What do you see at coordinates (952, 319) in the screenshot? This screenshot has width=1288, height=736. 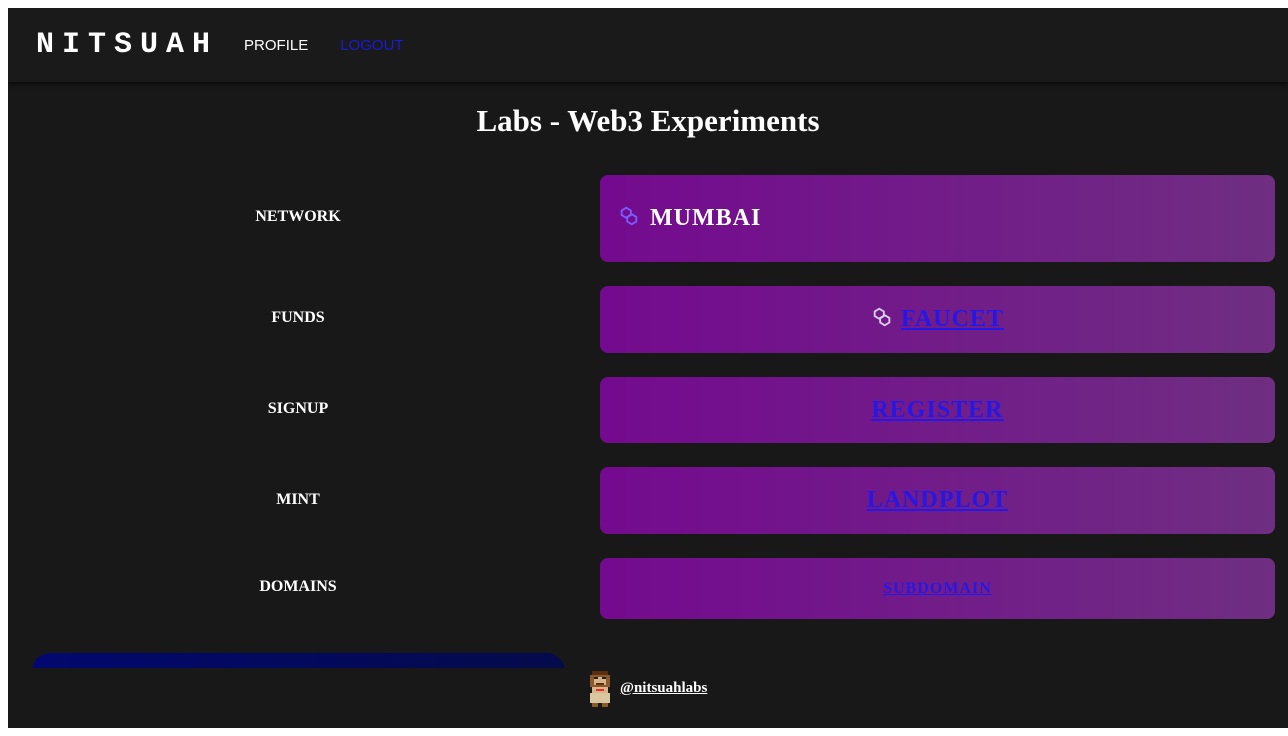 I see `faucet-link: FAUCET` at bounding box center [952, 319].